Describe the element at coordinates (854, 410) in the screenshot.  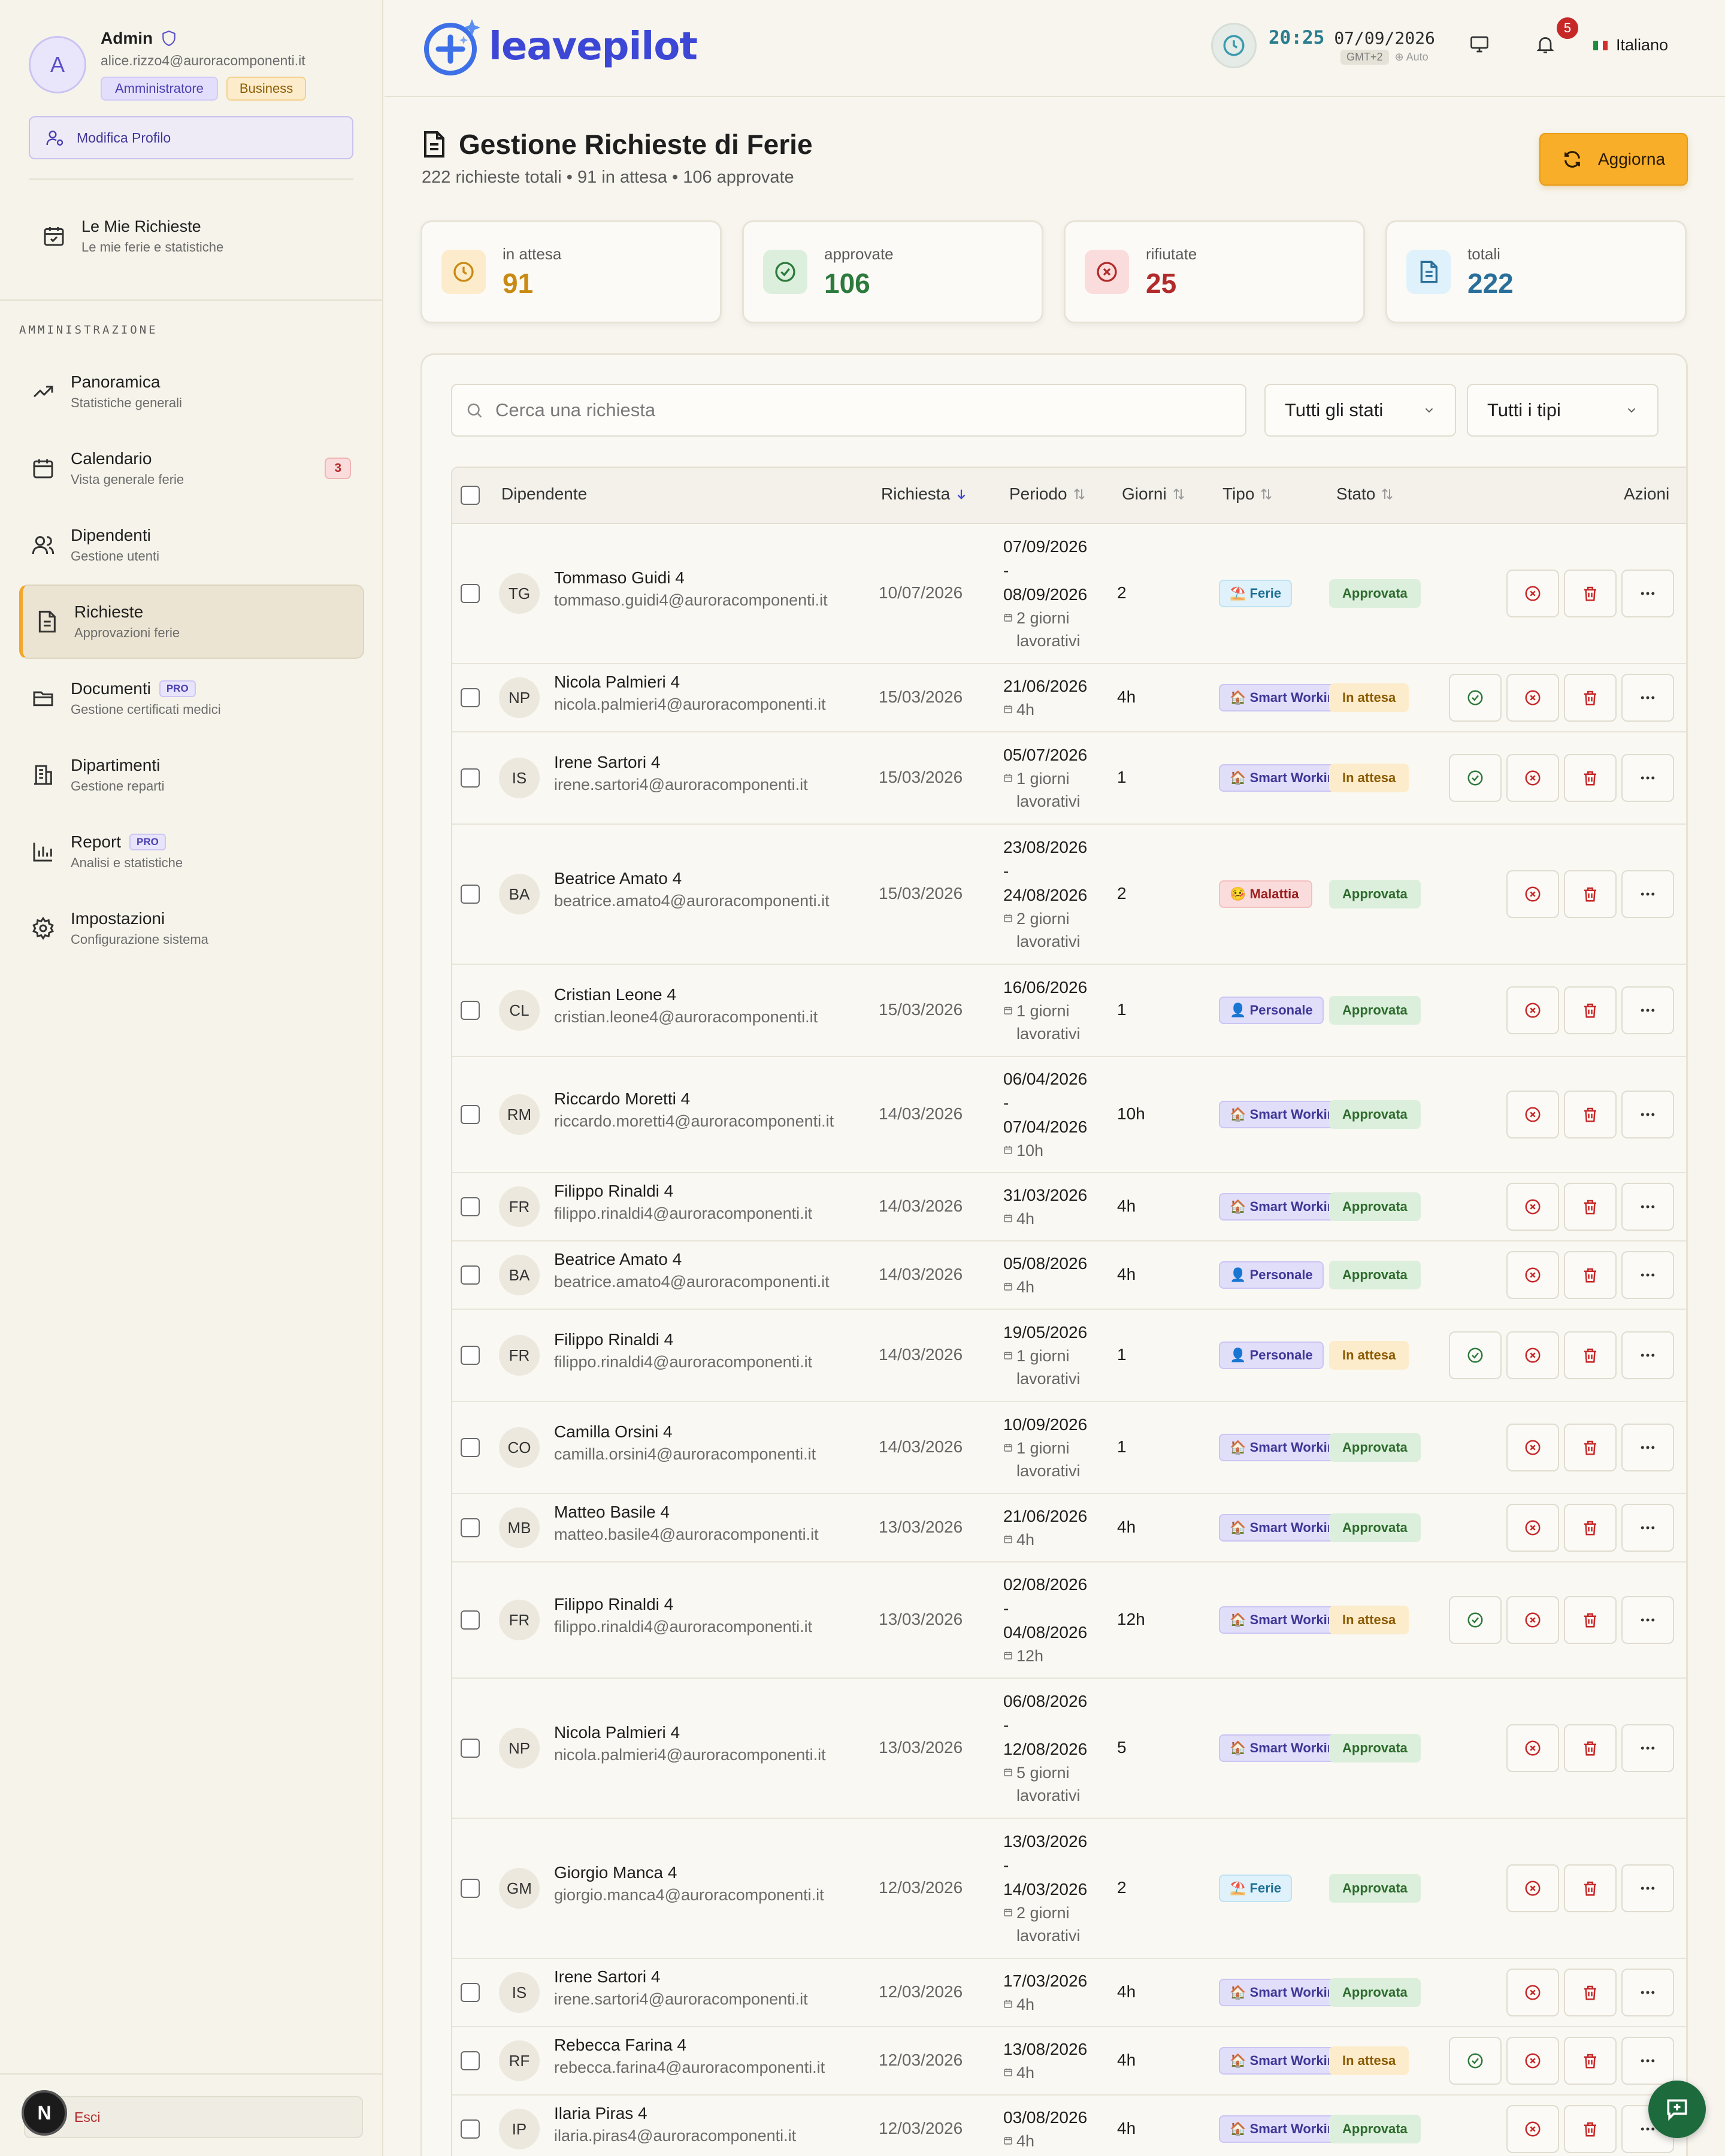
I see `search-input` at that location.